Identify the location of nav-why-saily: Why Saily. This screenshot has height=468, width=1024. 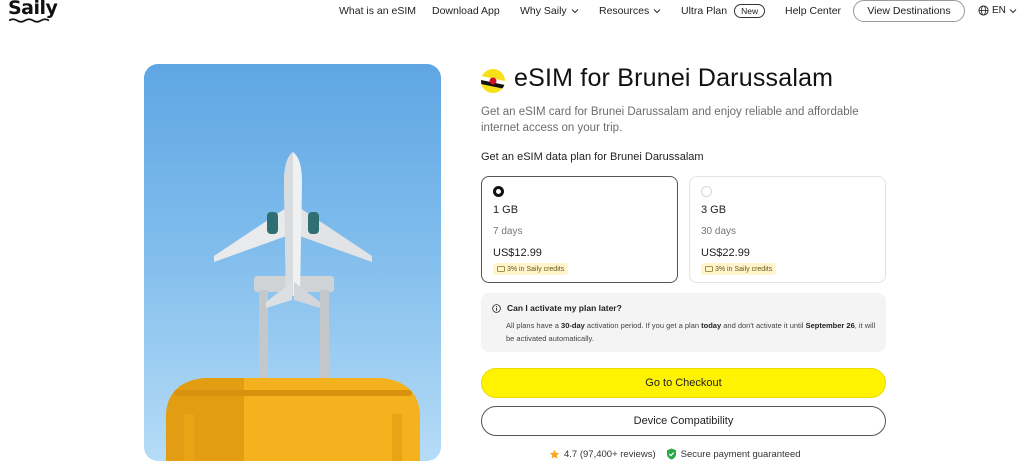
(549, 11).